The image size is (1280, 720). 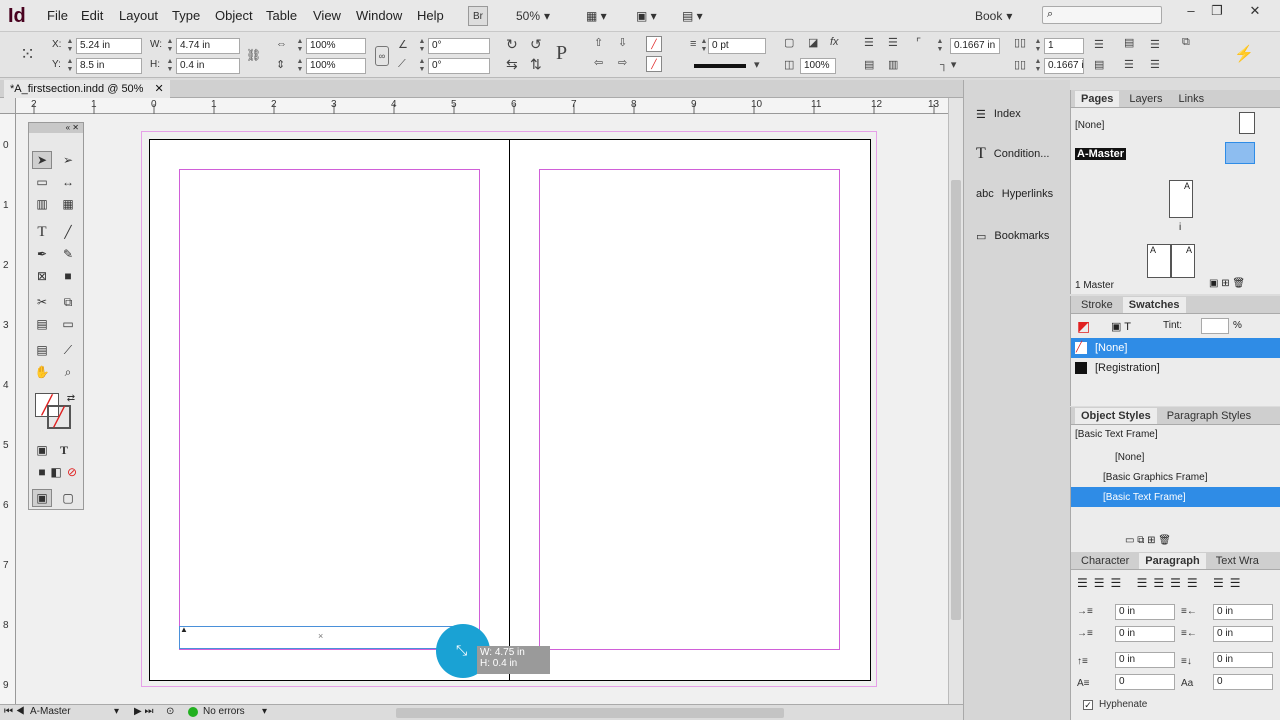 What do you see at coordinates (64, 450) in the screenshot?
I see `formatting-text-icon: T` at bounding box center [64, 450].